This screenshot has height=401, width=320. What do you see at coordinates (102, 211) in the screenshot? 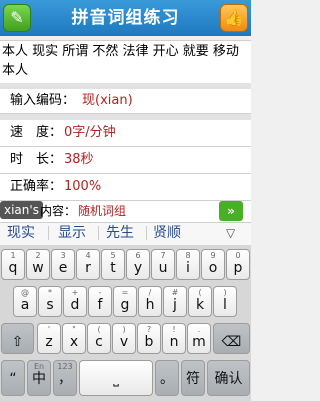
I see `content-value: 随机词组` at bounding box center [102, 211].